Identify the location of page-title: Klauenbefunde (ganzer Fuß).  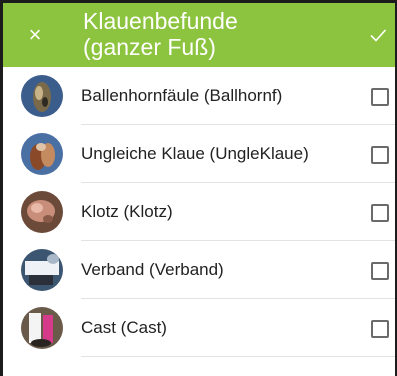
(160, 34).